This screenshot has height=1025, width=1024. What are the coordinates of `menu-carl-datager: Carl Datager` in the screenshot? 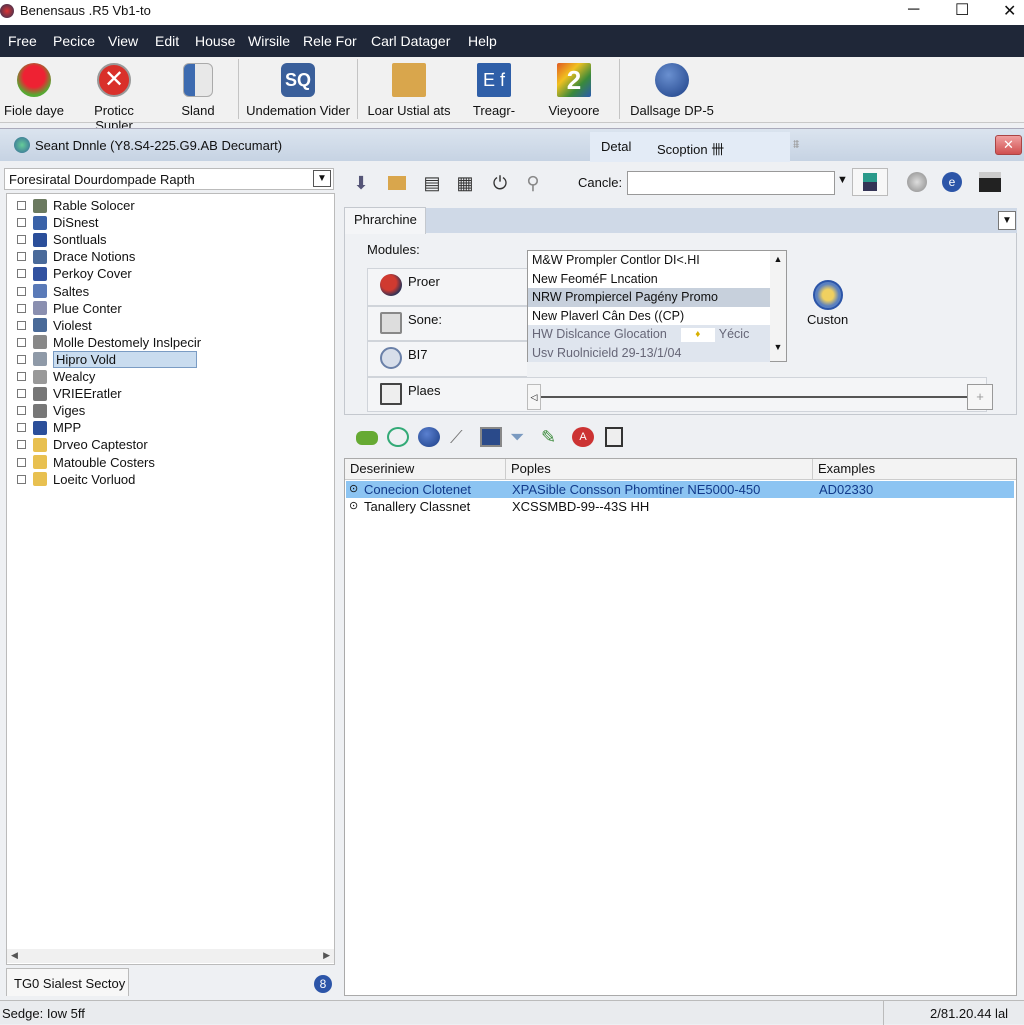 It's located at (410, 41).